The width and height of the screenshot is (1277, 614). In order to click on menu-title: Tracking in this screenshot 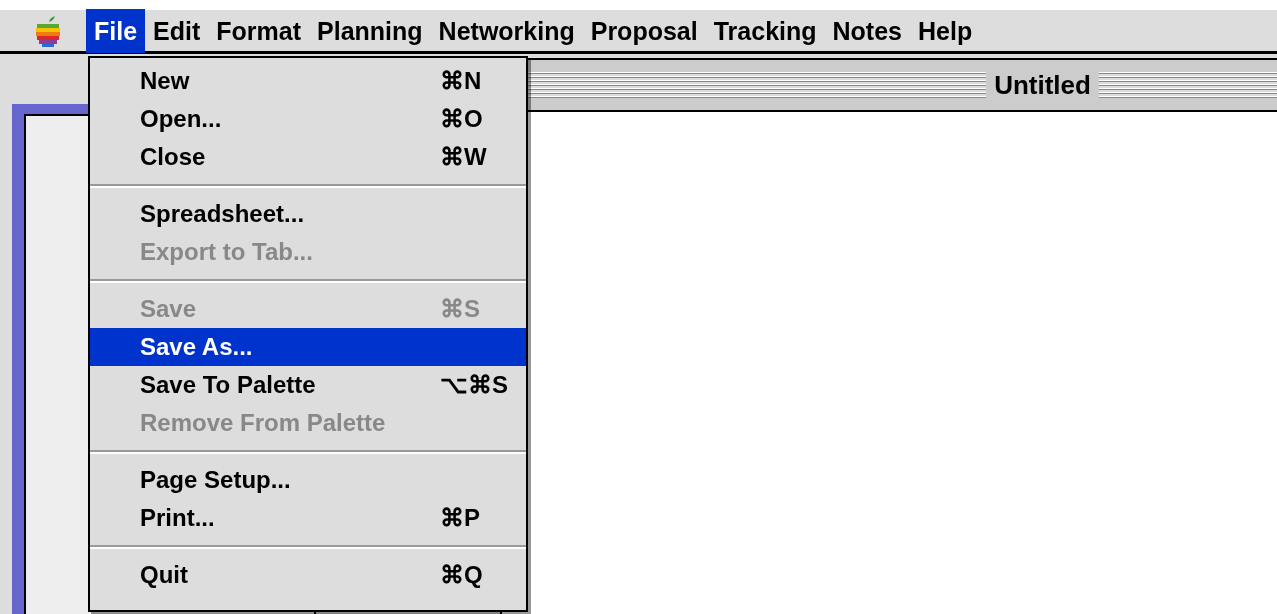, I will do `click(765, 30)`.